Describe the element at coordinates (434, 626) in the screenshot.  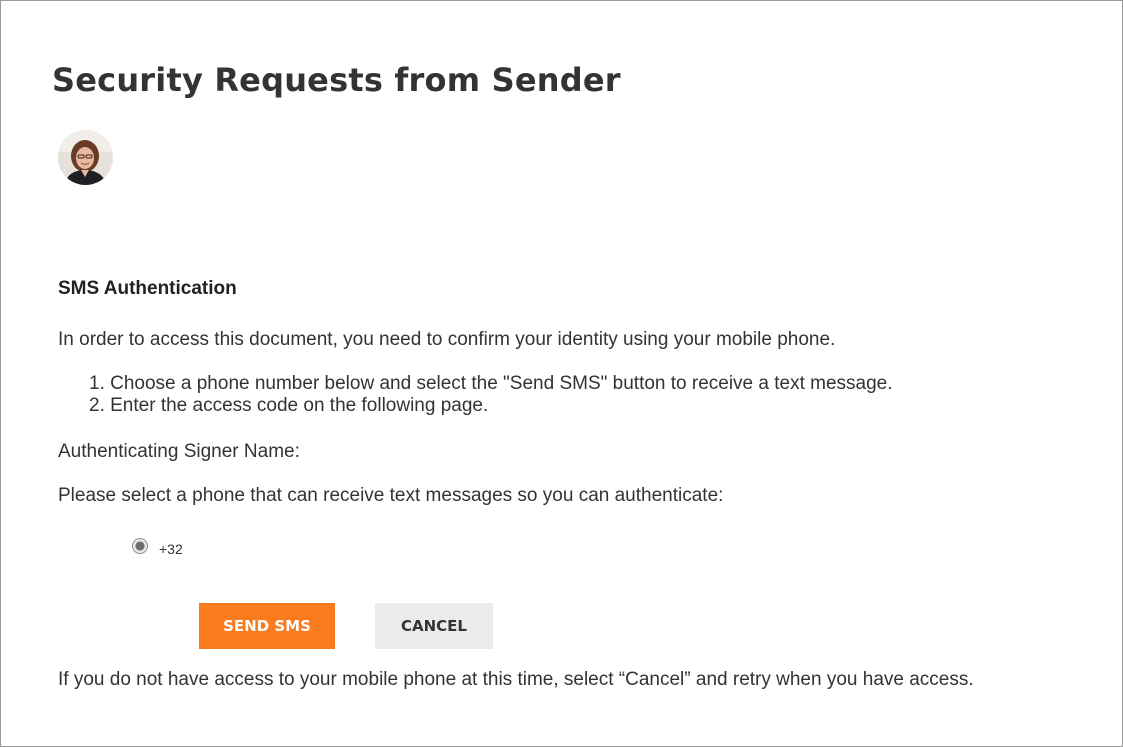
I see `cancel-button: CANCEL` at that location.